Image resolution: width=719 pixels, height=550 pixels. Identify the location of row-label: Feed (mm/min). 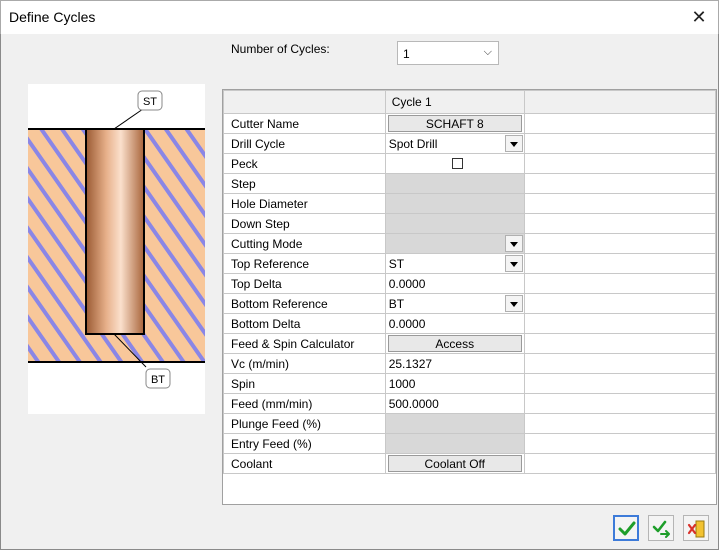
(304, 403).